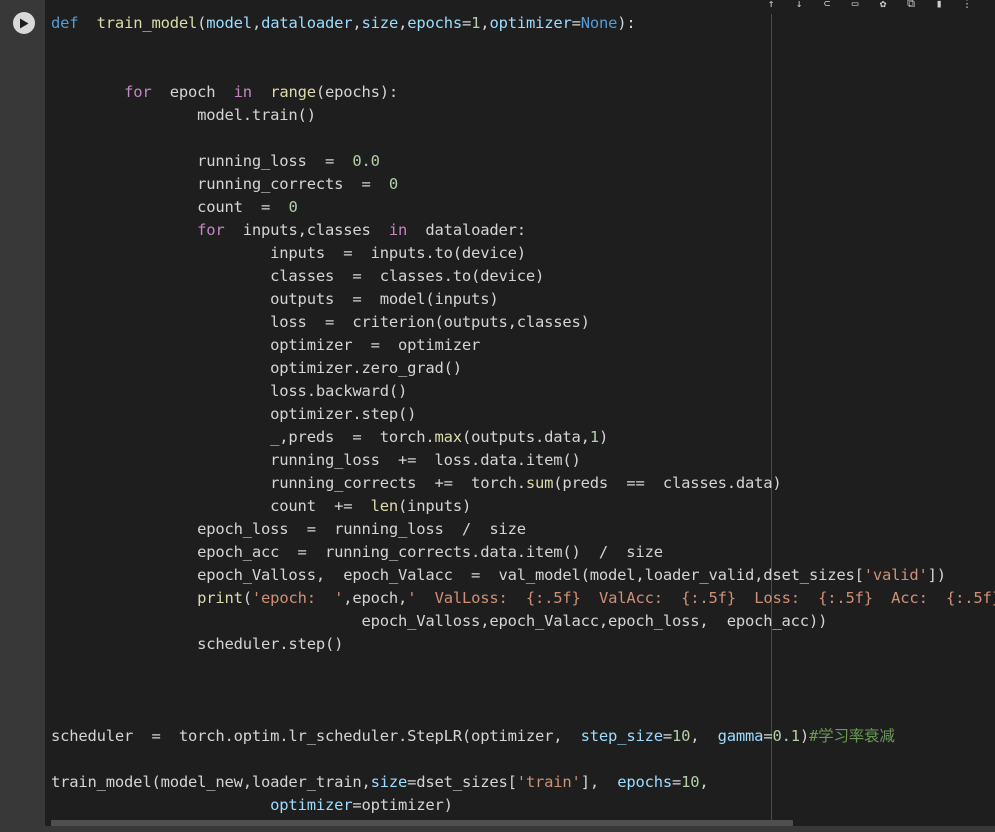 This screenshot has width=995, height=832. I want to click on code-token: epoch, so click(192, 92).